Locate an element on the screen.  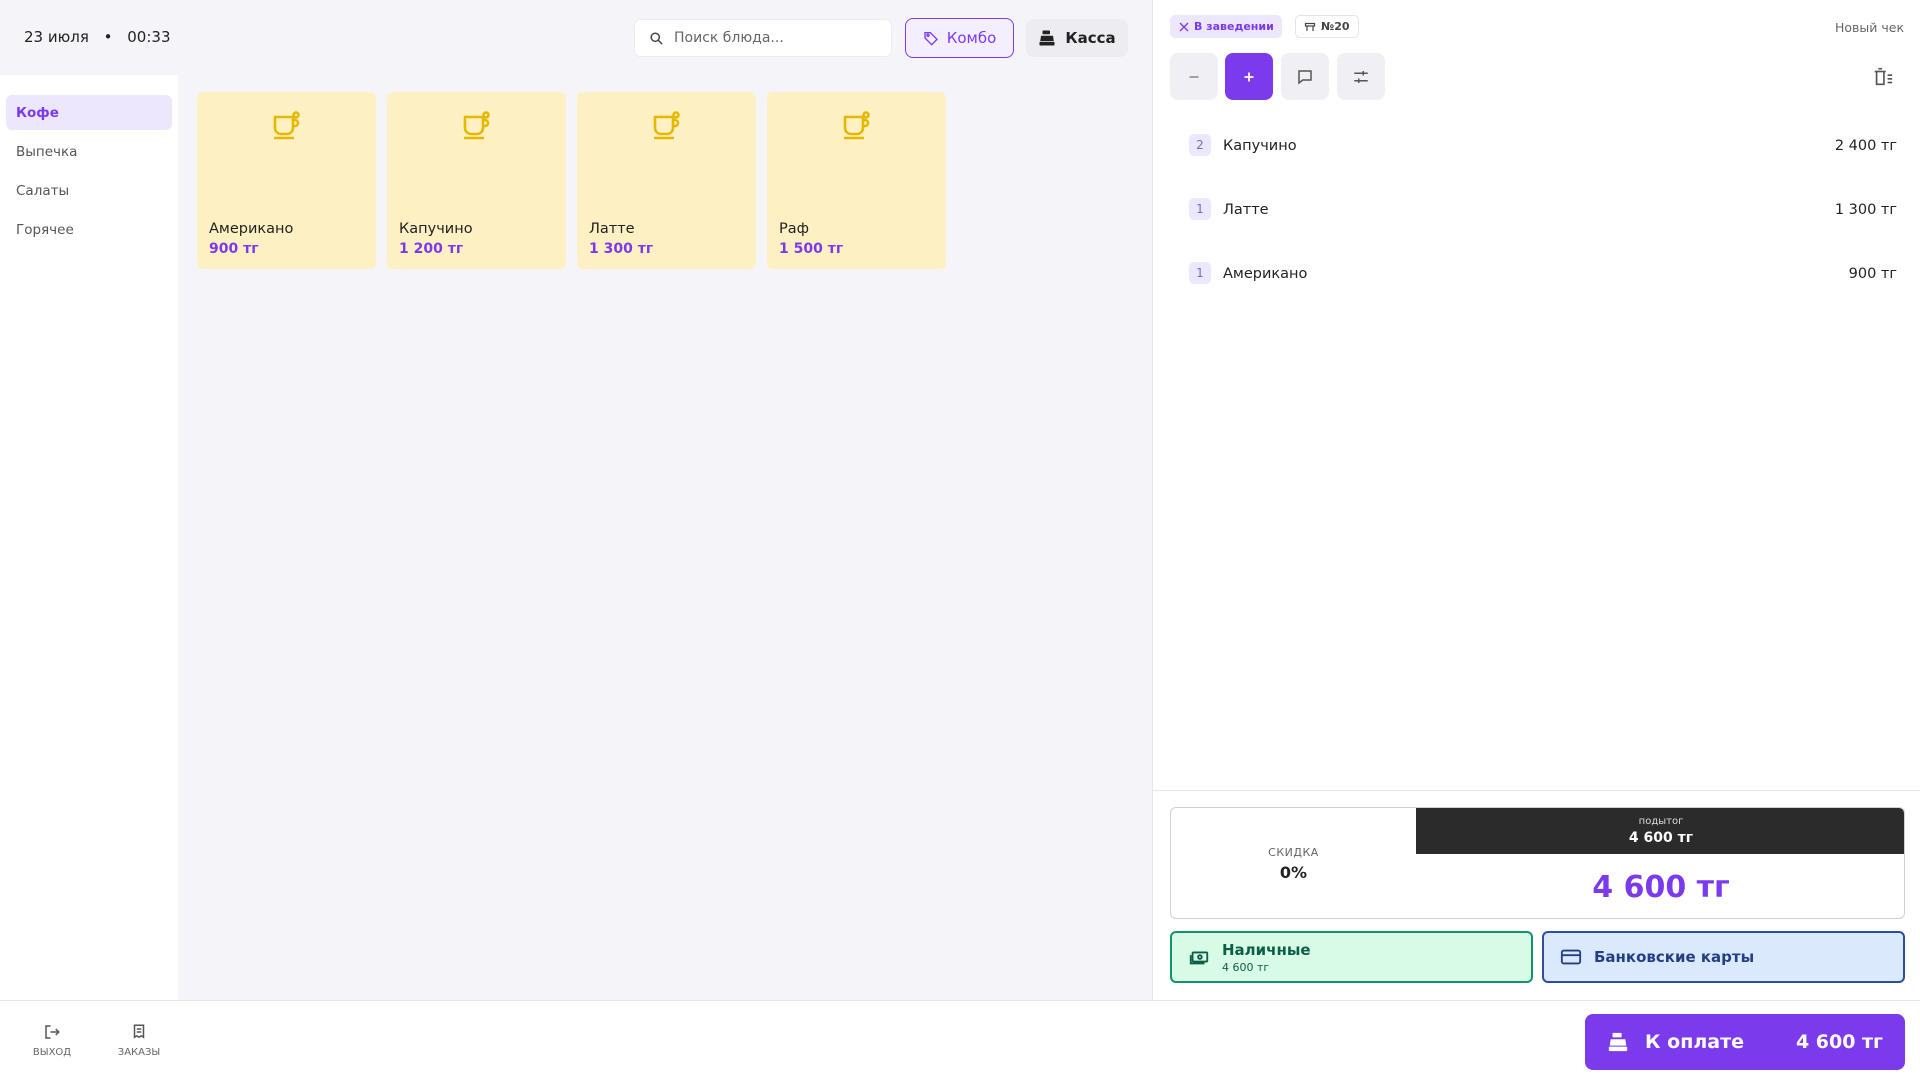
time-text: 00:33 is located at coordinates (149, 37).